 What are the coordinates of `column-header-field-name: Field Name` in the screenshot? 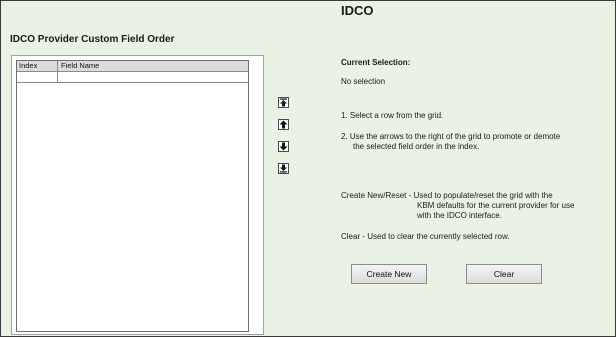 It's located at (153, 66).